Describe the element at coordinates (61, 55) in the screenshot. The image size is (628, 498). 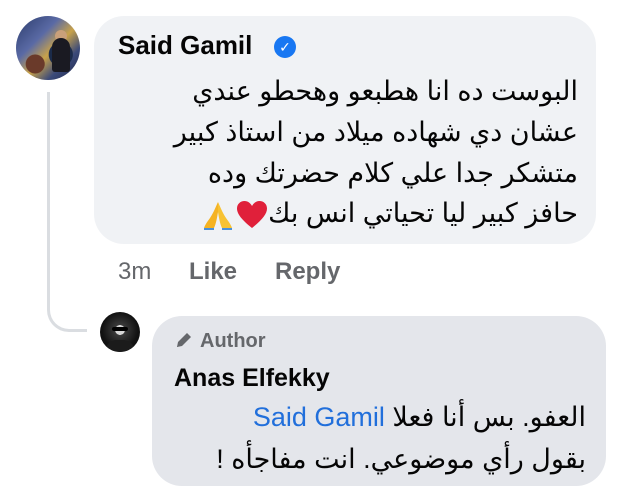
I see `avatar-figure-body` at that location.